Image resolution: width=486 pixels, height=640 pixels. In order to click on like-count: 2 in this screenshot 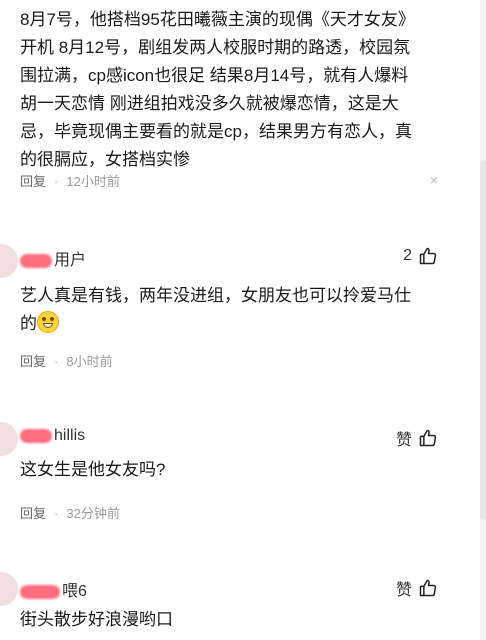, I will do `click(407, 255)`.